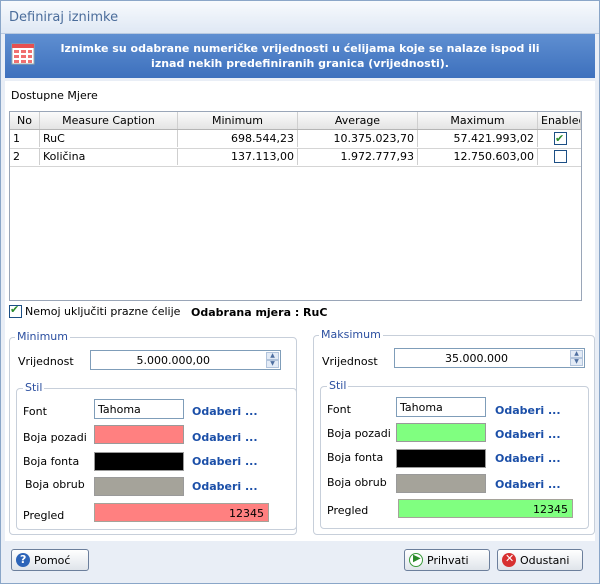 This screenshot has width=600, height=584. Describe the element at coordinates (338, 385) in the screenshot. I see `max-style-title: Stil` at that location.